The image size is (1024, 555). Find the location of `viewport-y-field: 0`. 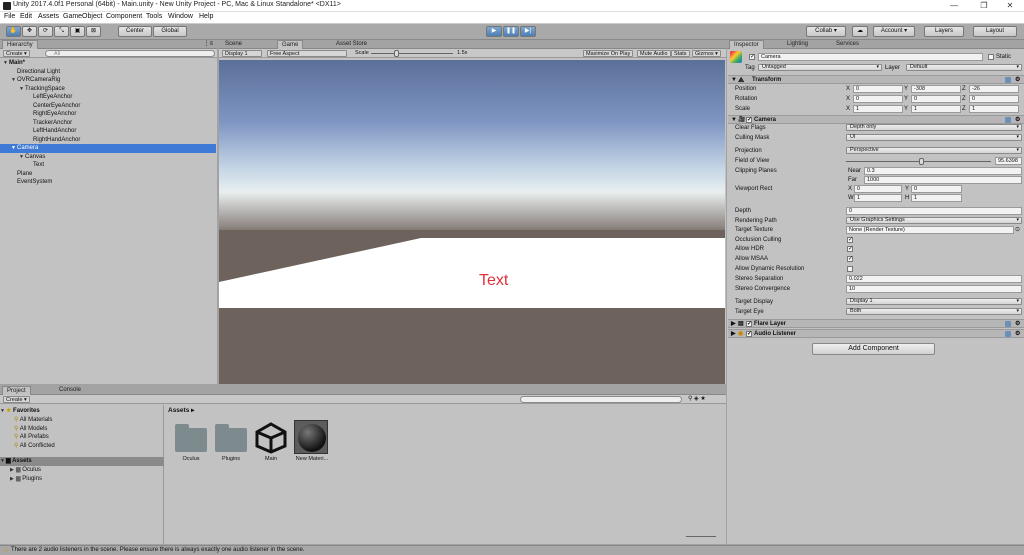

viewport-y-field: 0 is located at coordinates (936, 189).